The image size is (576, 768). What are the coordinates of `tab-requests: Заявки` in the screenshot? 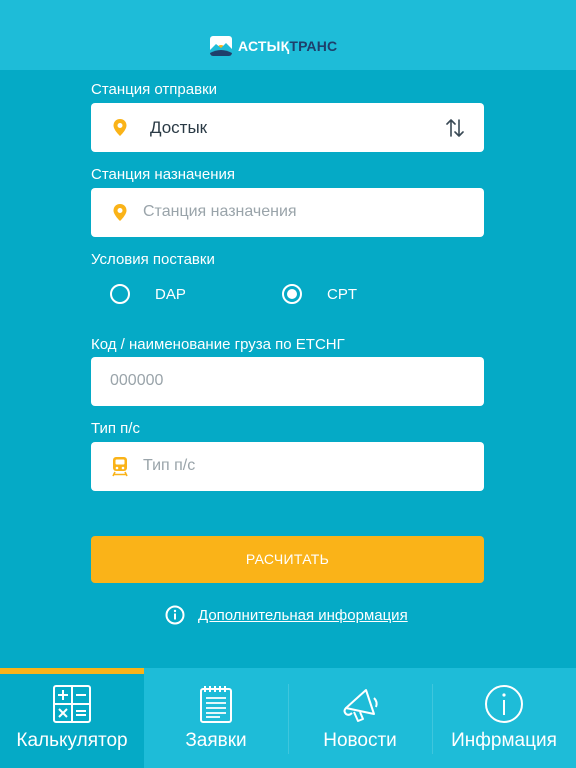 It's located at (216, 718).